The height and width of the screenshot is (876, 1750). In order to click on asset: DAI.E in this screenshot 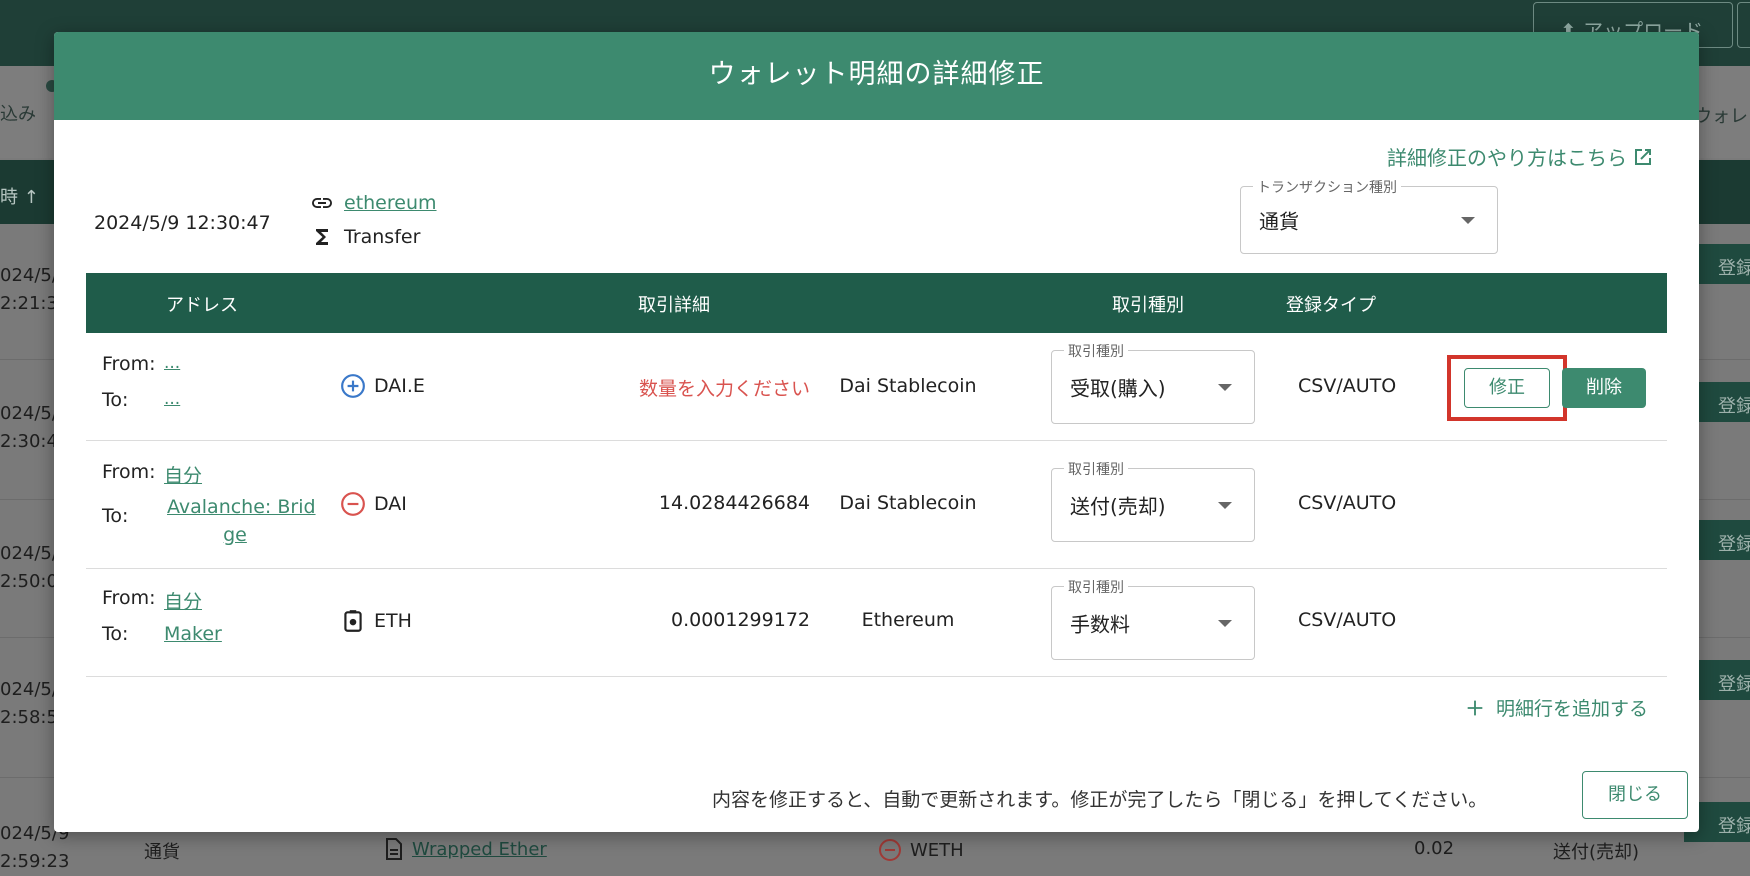, I will do `click(382, 386)`.